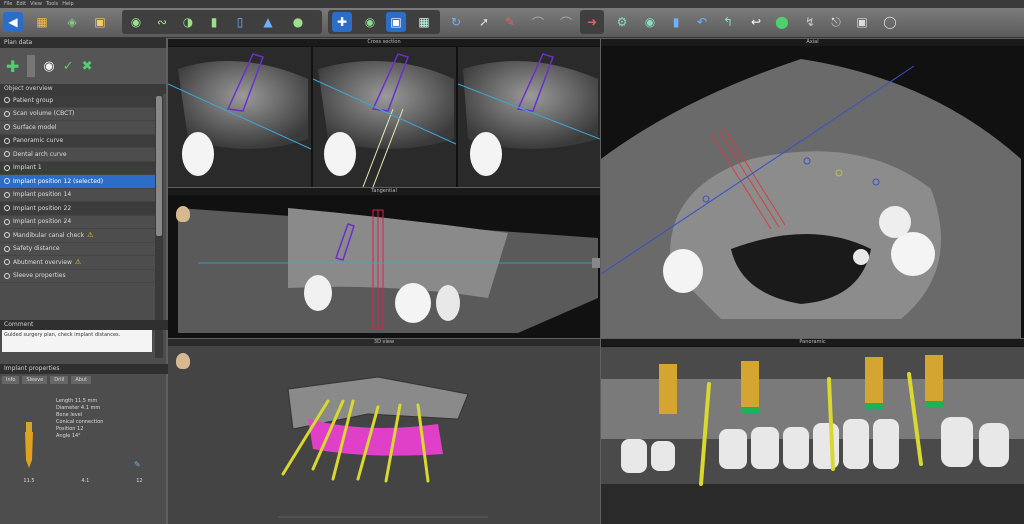 This screenshot has width=1024, height=524. I want to click on slope-icon: ➚, so click(484, 22).